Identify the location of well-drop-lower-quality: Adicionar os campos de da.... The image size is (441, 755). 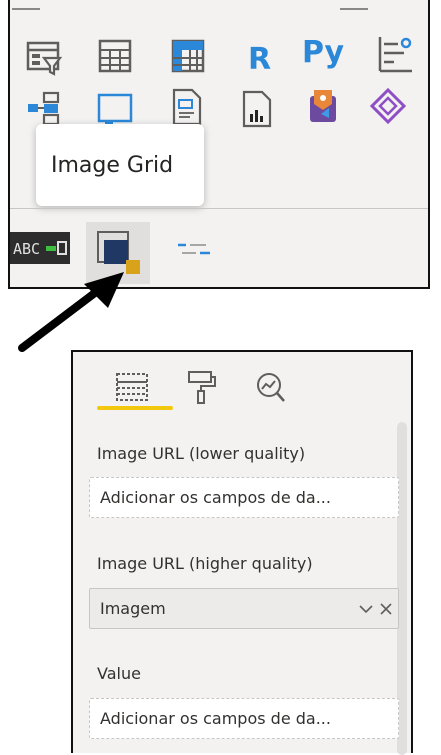
(244, 497).